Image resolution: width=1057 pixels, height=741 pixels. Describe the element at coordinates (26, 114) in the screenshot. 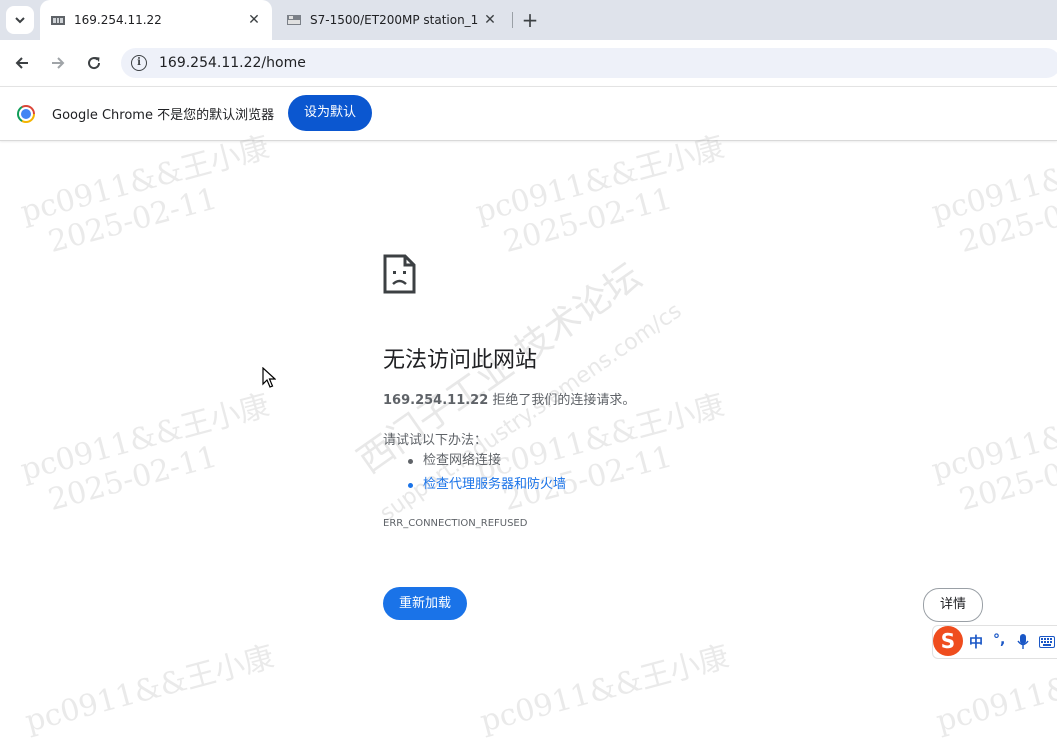

I see `chrome-logo-icon` at that location.